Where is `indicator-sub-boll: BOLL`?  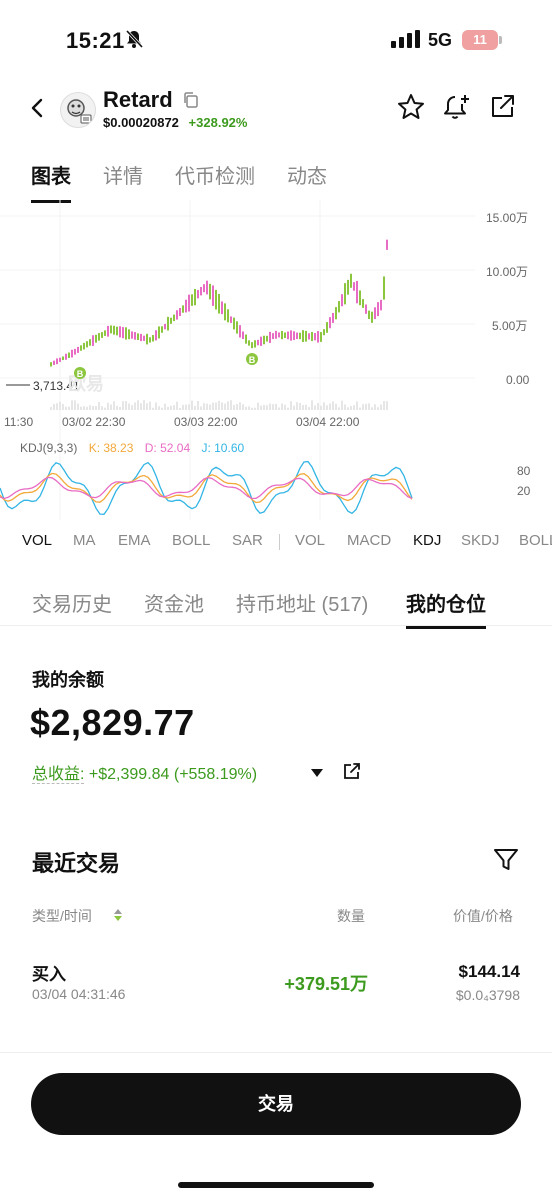 indicator-sub-boll: BOLL is located at coordinates (535, 540).